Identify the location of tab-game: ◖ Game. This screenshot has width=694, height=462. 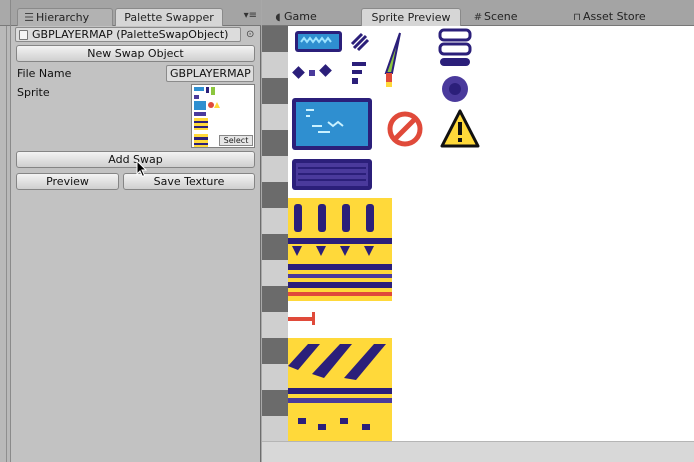
(294, 17).